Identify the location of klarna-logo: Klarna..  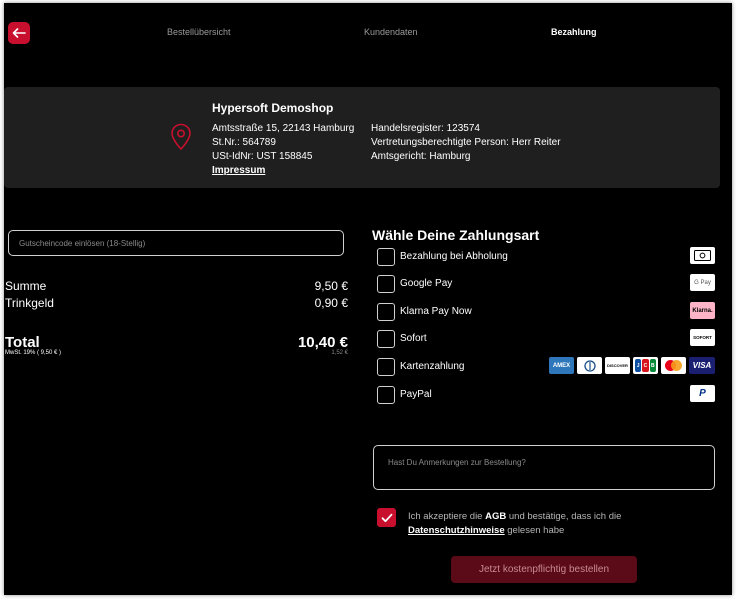
(702, 310).